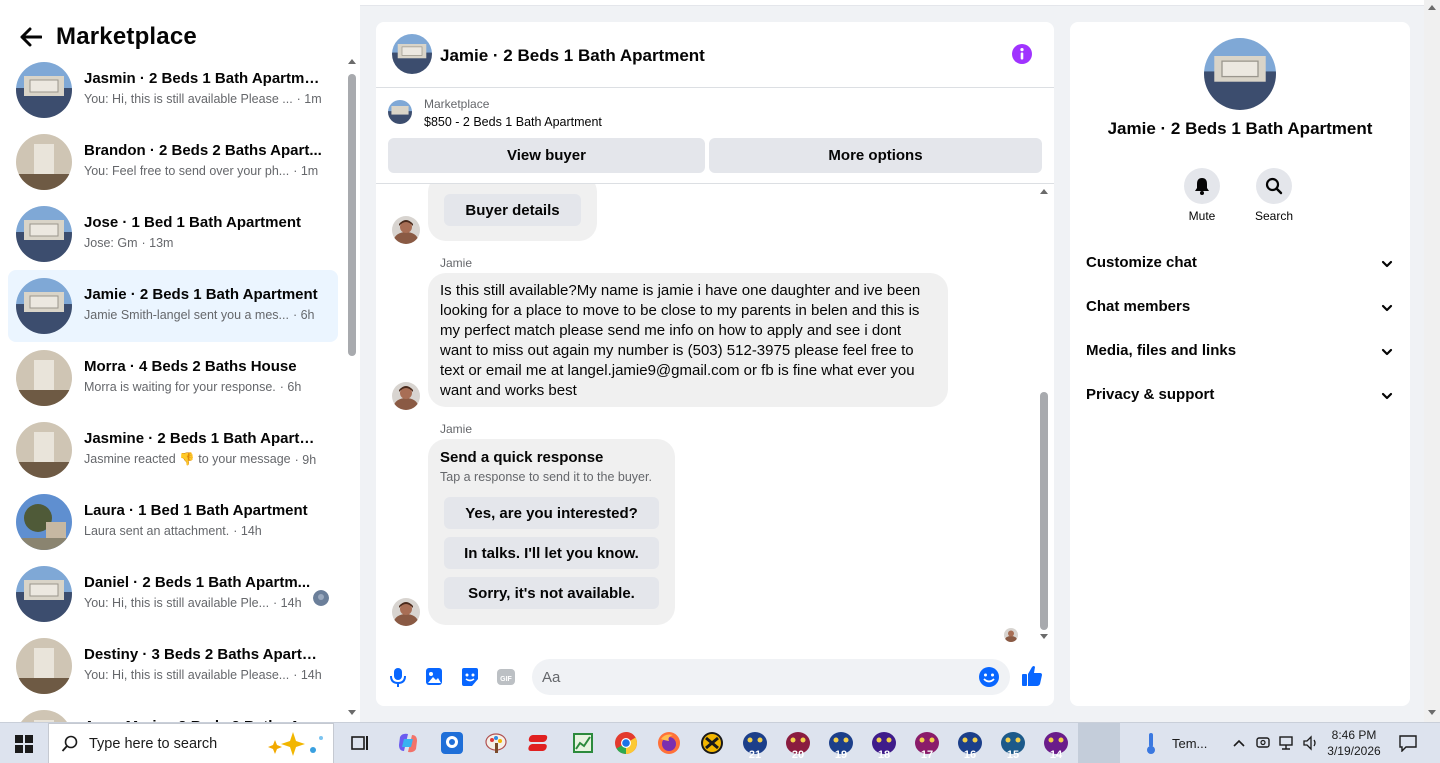  Describe the element at coordinates (1239, 743) in the screenshot. I see `chevron-up-icon` at that location.